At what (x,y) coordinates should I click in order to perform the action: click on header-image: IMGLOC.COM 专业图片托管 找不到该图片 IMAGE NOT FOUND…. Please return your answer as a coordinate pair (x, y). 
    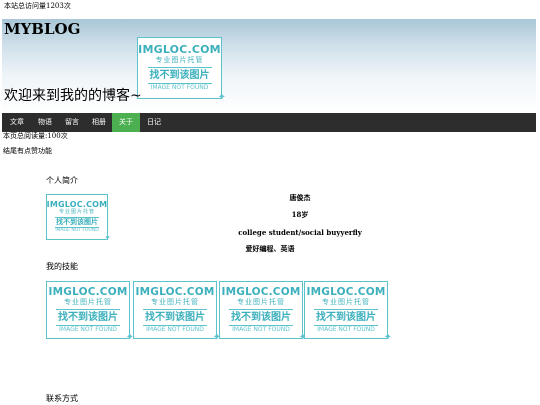
    Looking at the image, I should click on (181, 70).